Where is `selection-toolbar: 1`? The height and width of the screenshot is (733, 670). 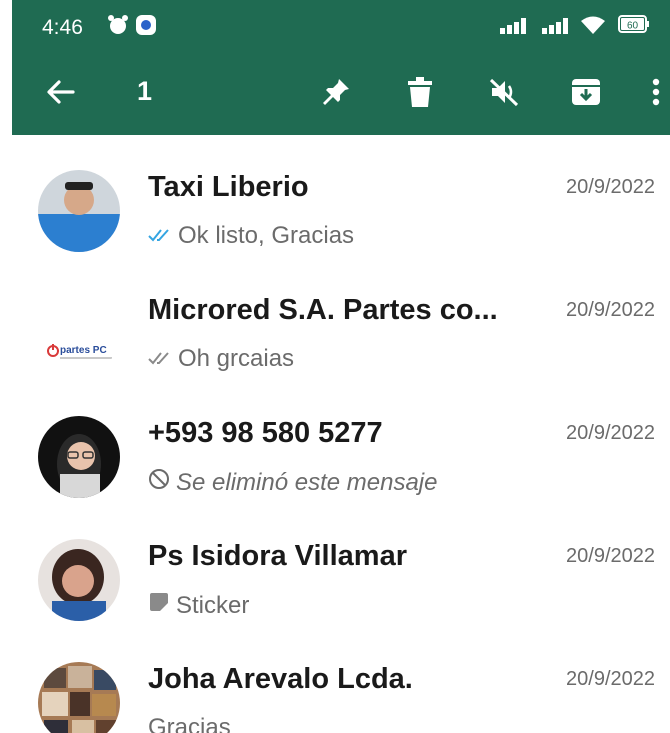
selection-toolbar: 1 is located at coordinates (341, 91).